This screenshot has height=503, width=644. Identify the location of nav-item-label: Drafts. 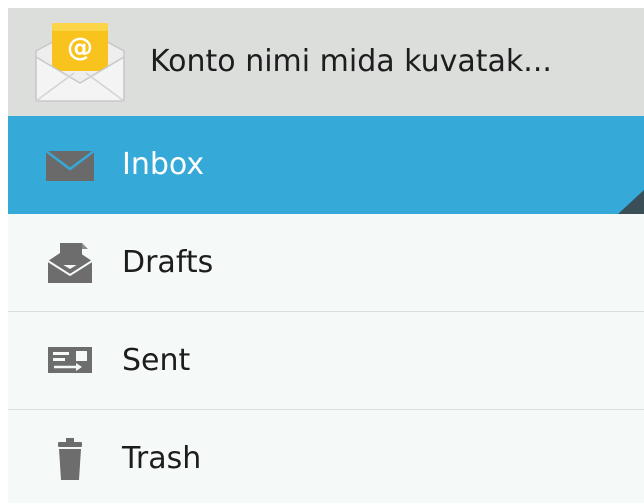
(168, 262).